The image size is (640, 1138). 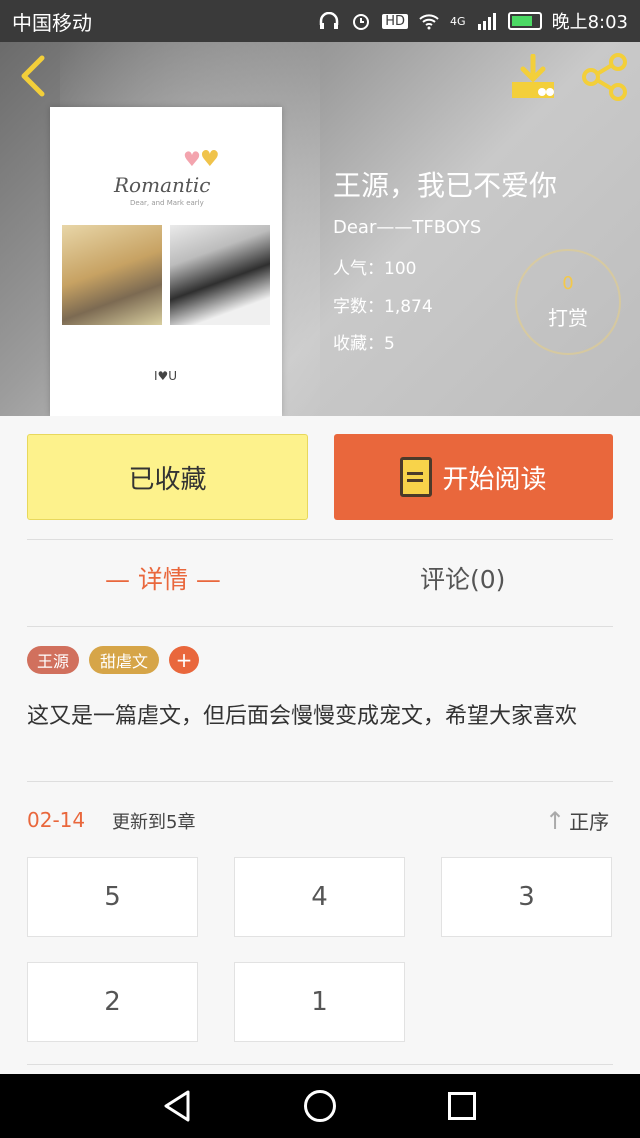 What do you see at coordinates (154, 822) in the screenshot?
I see `update-status: 更新到5章` at bounding box center [154, 822].